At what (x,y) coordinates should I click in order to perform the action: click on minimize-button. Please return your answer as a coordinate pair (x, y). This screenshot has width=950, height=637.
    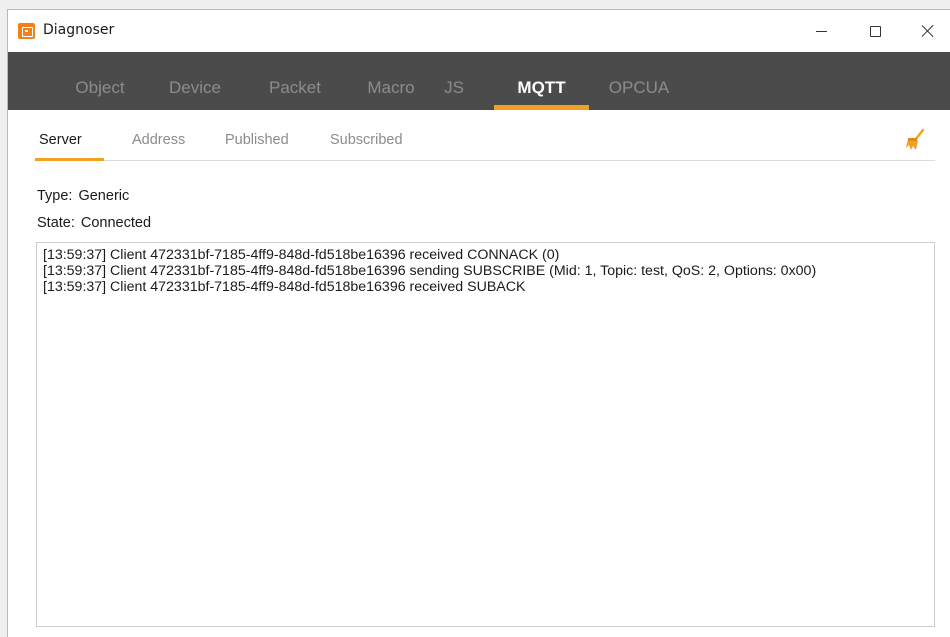
    Looking at the image, I should click on (821, 31).